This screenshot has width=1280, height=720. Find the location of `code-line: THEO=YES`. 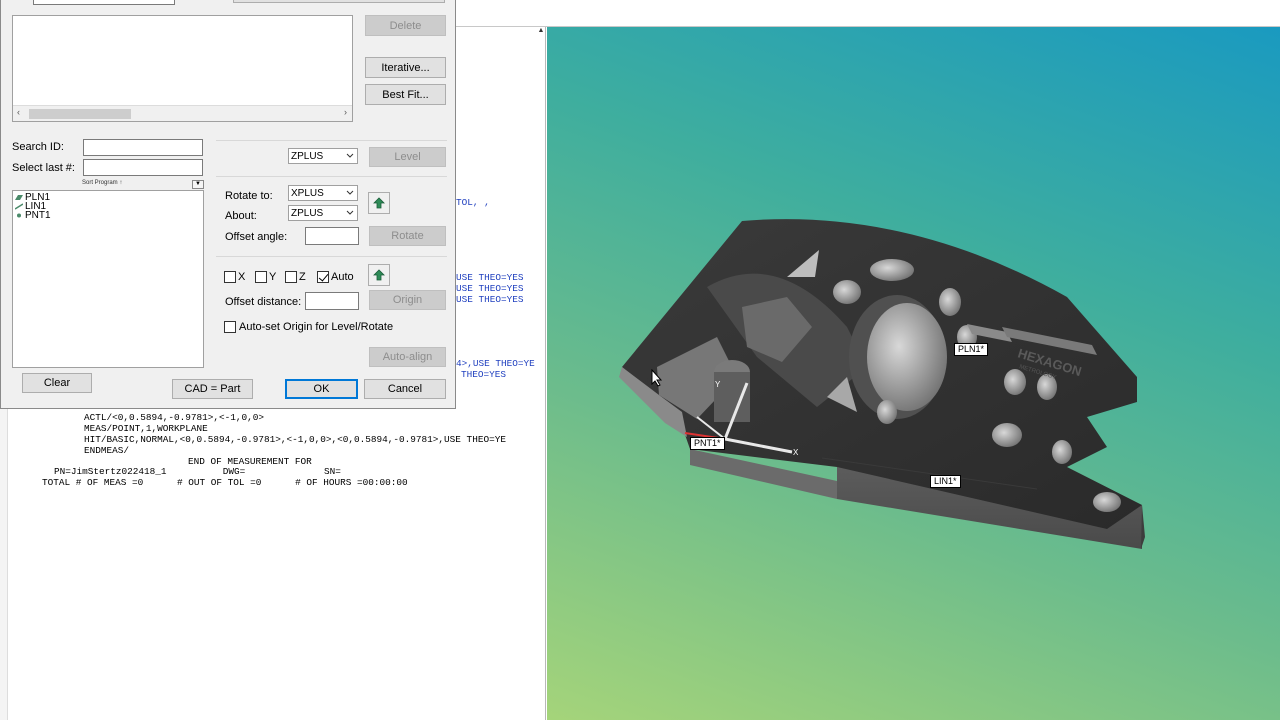

code-line: THEO=YES is located at coordinates (484, 374).